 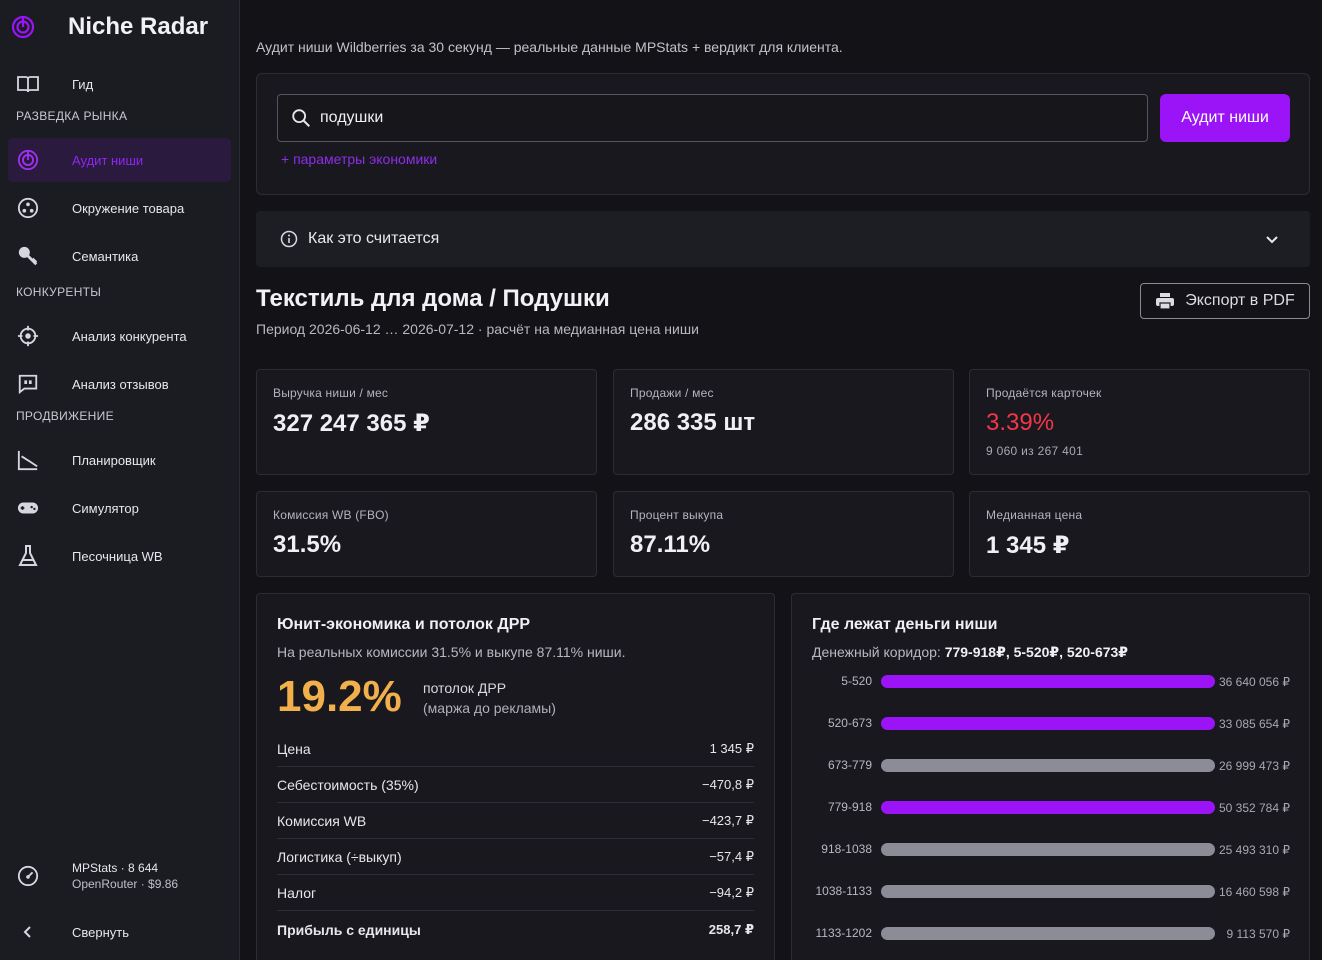 What do you see at coordinates (72, 116) in the screenshot?
I see `section-label-market: РАЗВЕДКА РЫНКА` at bounding box center [72, 116].